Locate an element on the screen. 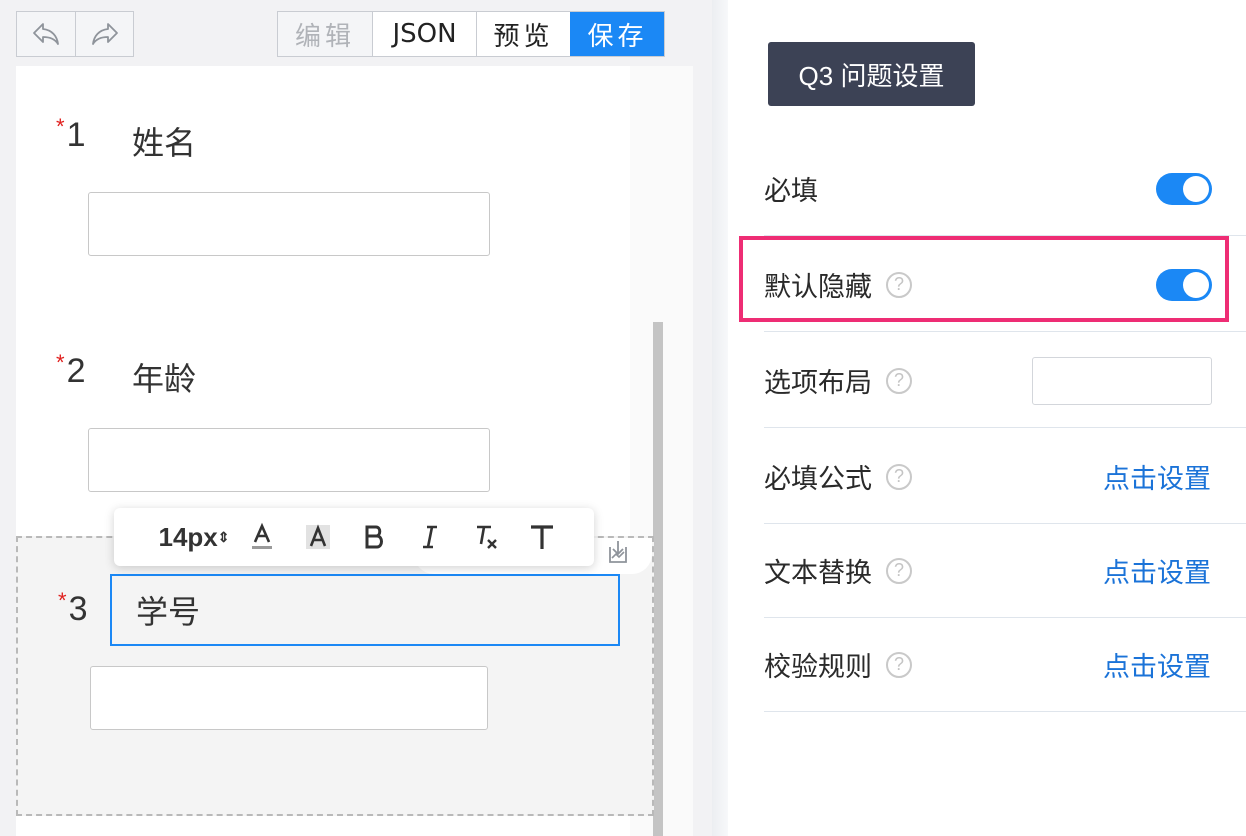  setting-label: 文本替换 is located at coordinates (818, 573).